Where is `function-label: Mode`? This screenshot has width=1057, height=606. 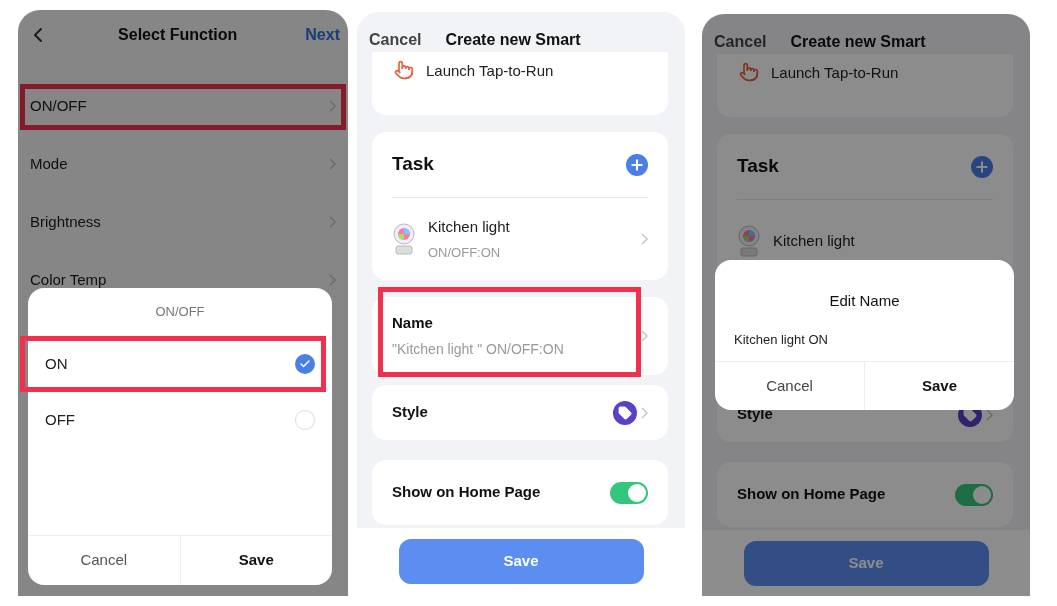
function-label: Mode is located at coordinates (49, 163).